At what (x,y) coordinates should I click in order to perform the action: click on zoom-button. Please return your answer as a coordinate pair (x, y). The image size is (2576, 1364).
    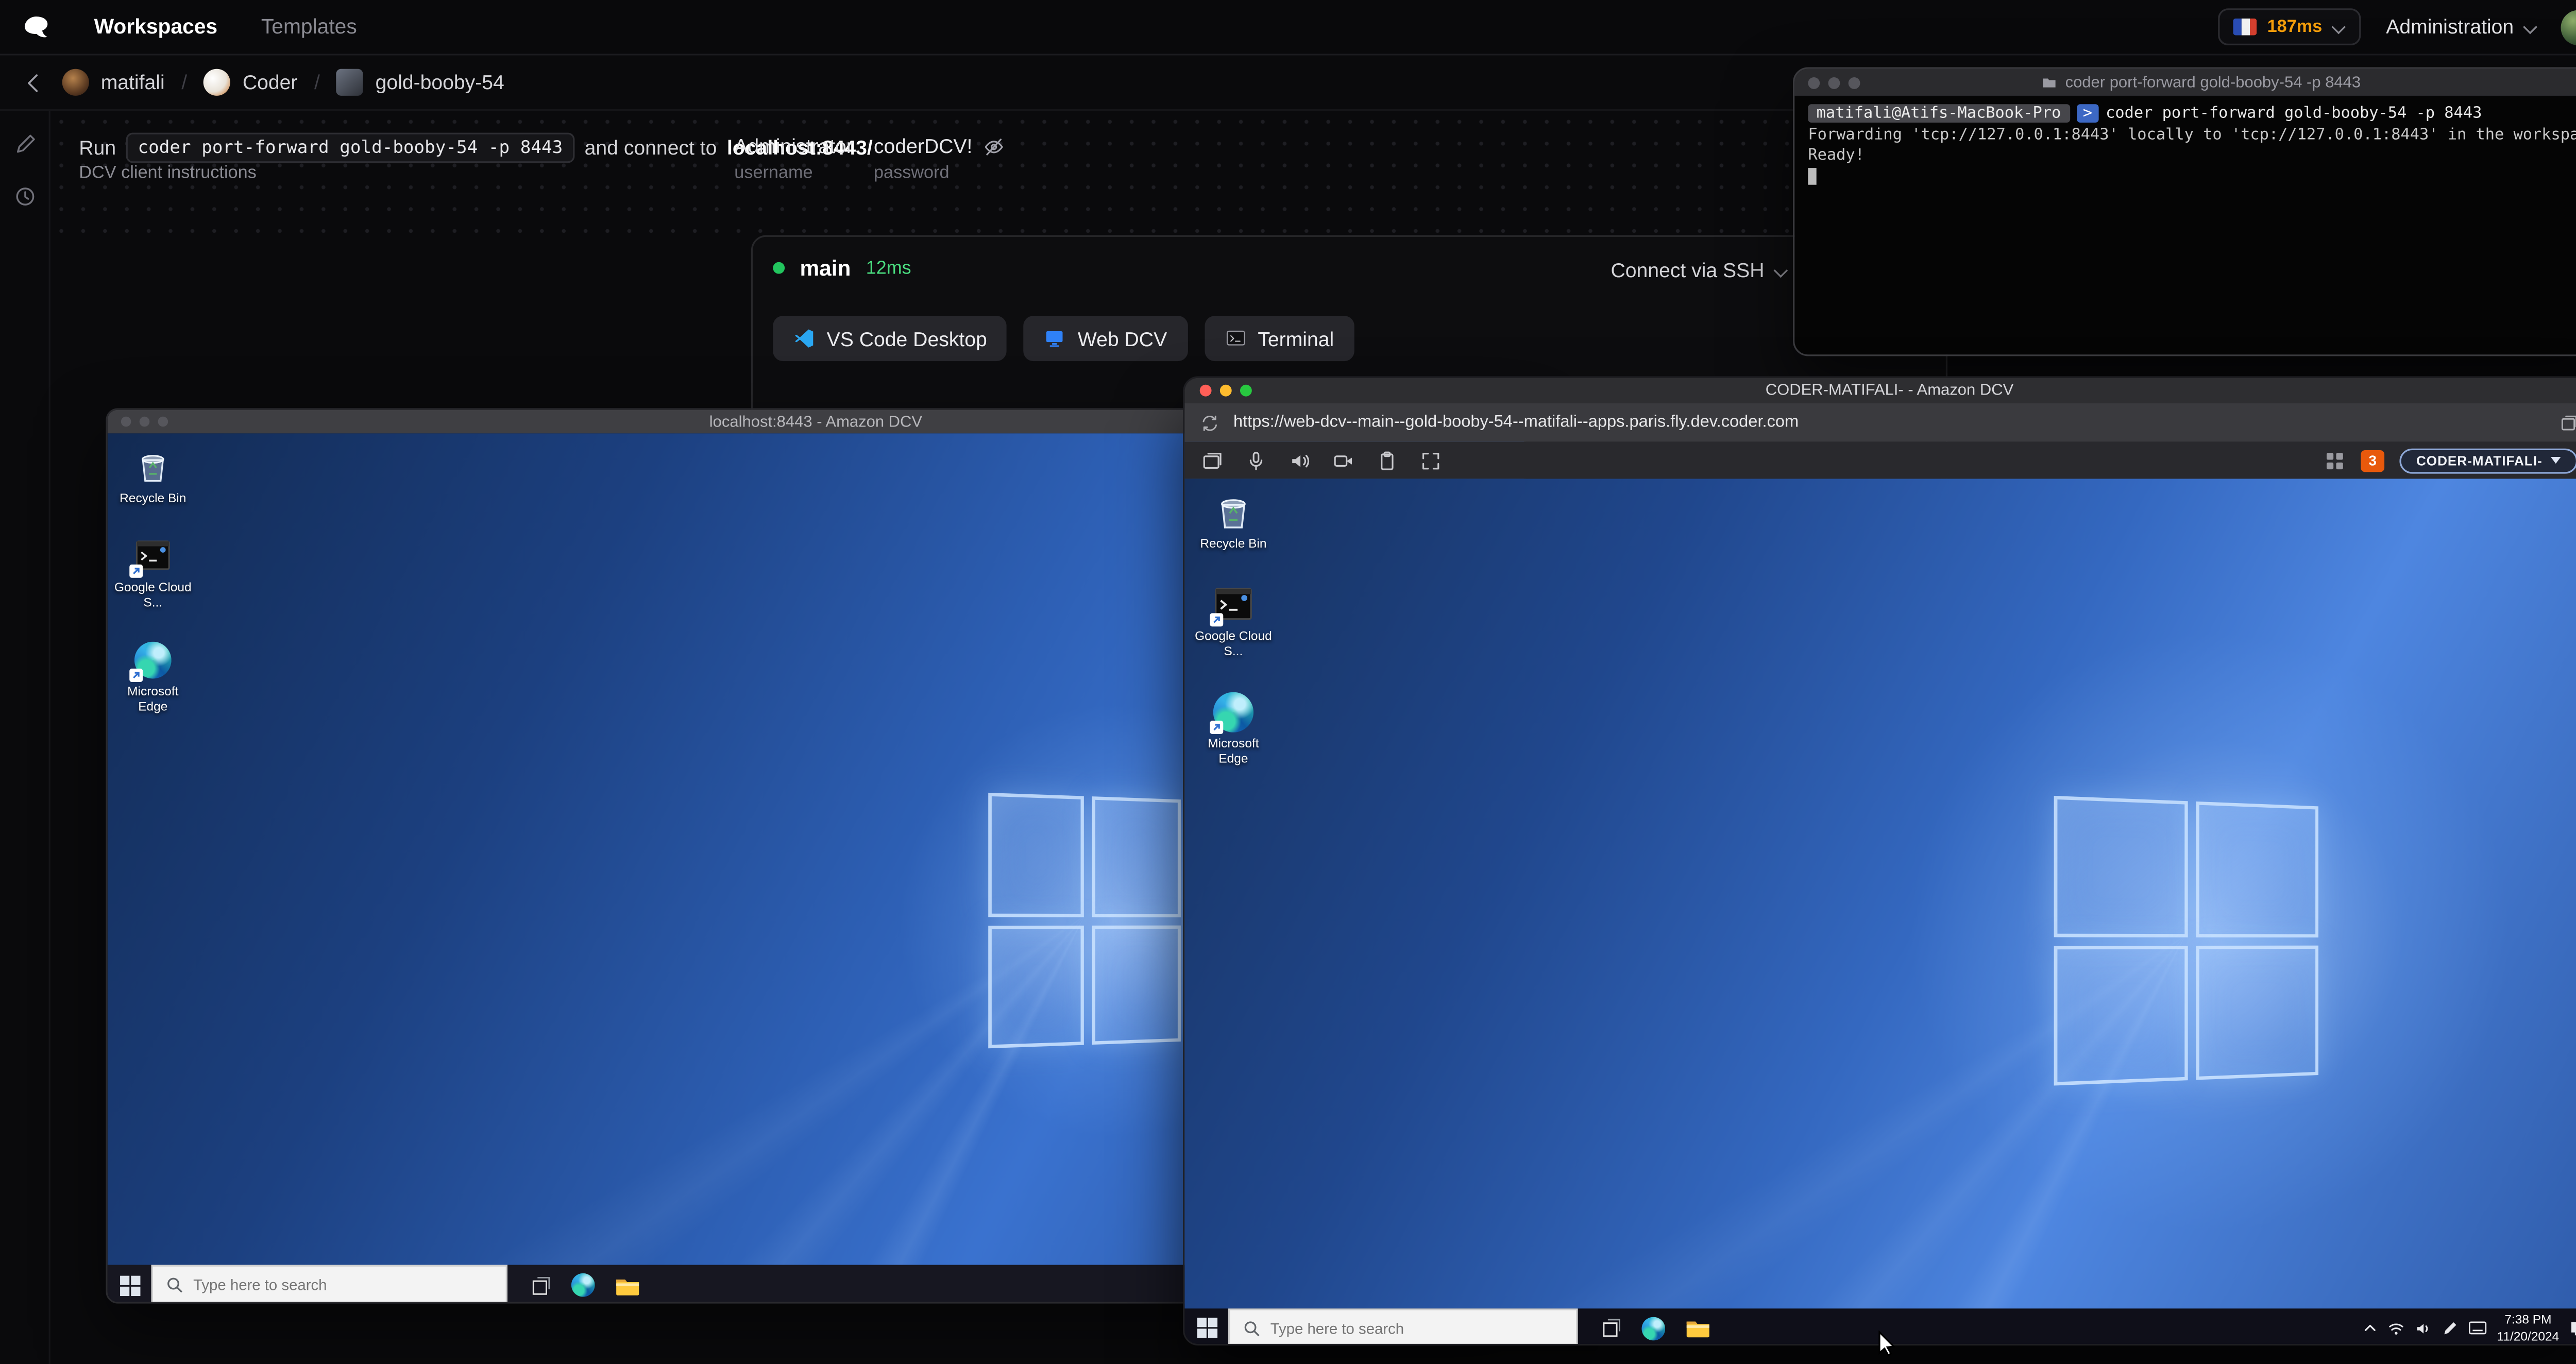
    Looking at the image, I should click on (1246, 390).